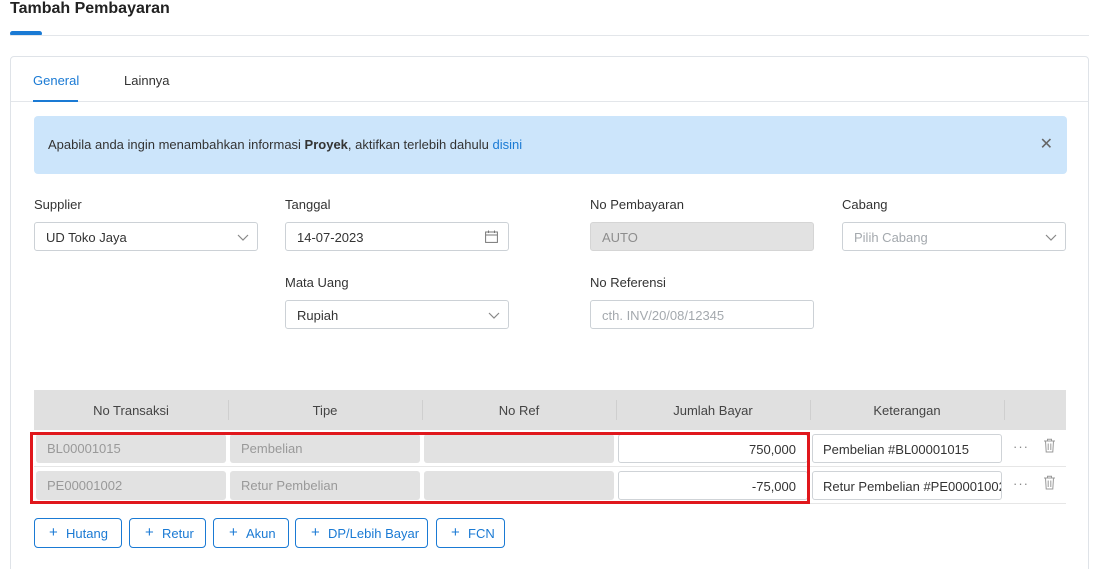 The image size is (1102, 569). Describe the element at coordinates (146, 236) in the screenshot. I see `supplier-select: UD Toko Jaya` at that location.